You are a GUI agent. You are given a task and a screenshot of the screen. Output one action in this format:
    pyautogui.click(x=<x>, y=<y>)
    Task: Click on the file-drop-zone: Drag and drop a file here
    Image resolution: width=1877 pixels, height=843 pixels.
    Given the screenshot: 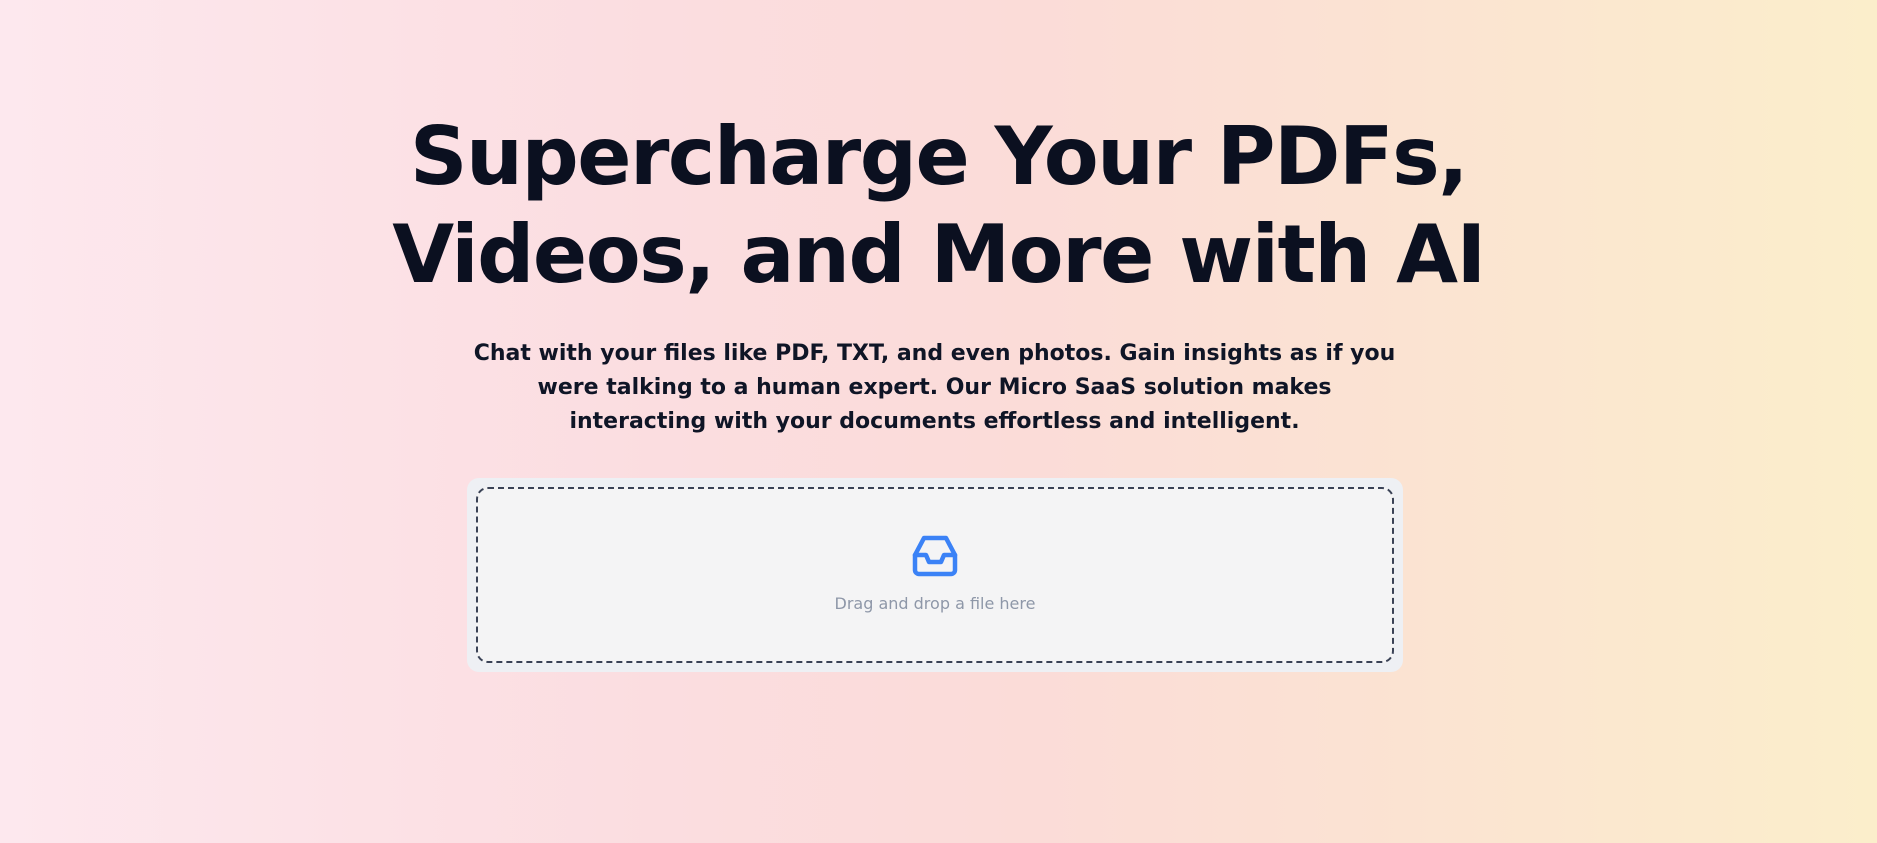 What is the action you would take?
    pyautogui.click(x=935, y=575)
    